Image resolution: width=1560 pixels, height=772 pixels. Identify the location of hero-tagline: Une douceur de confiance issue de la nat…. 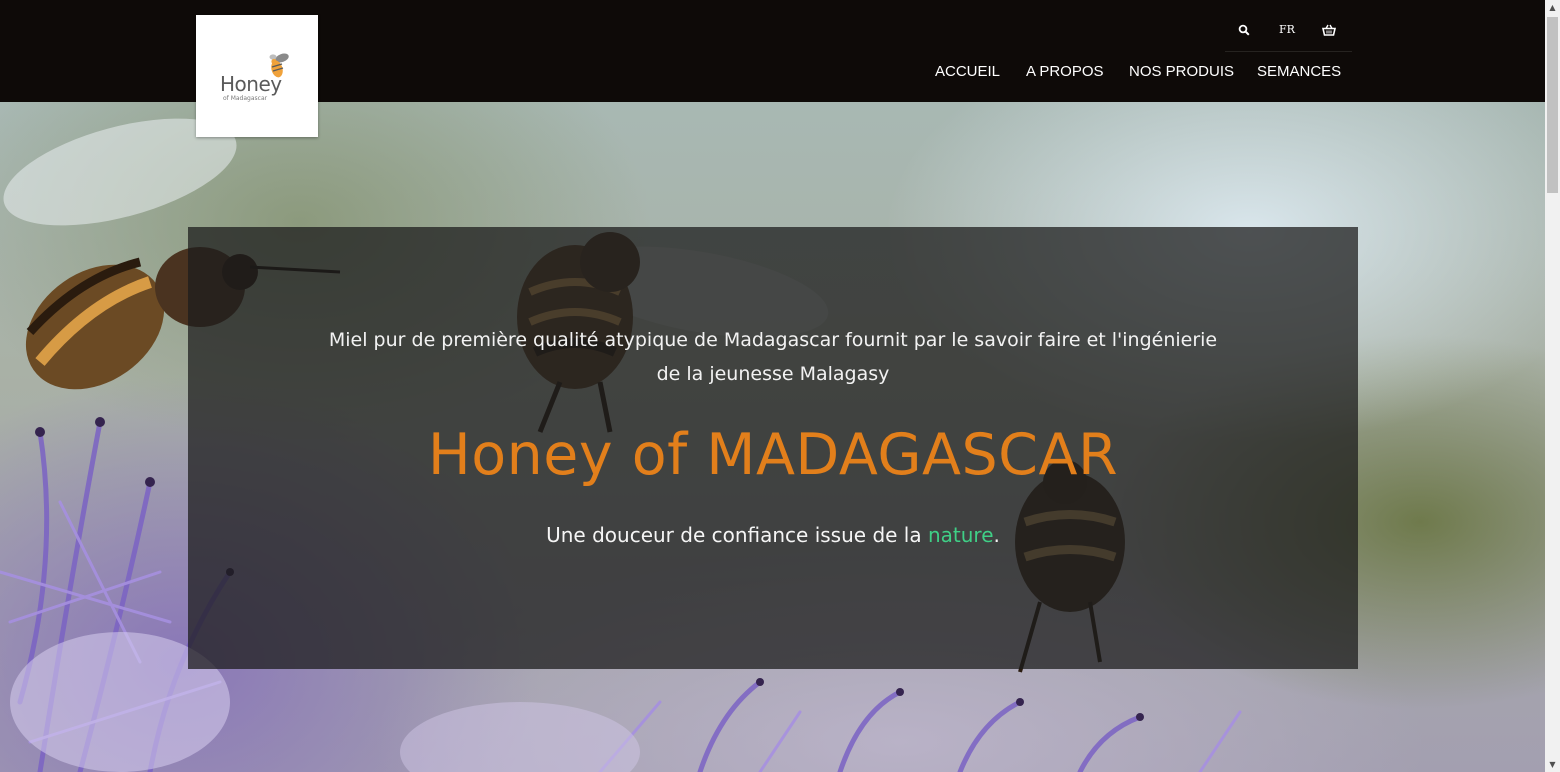
(773, 535).